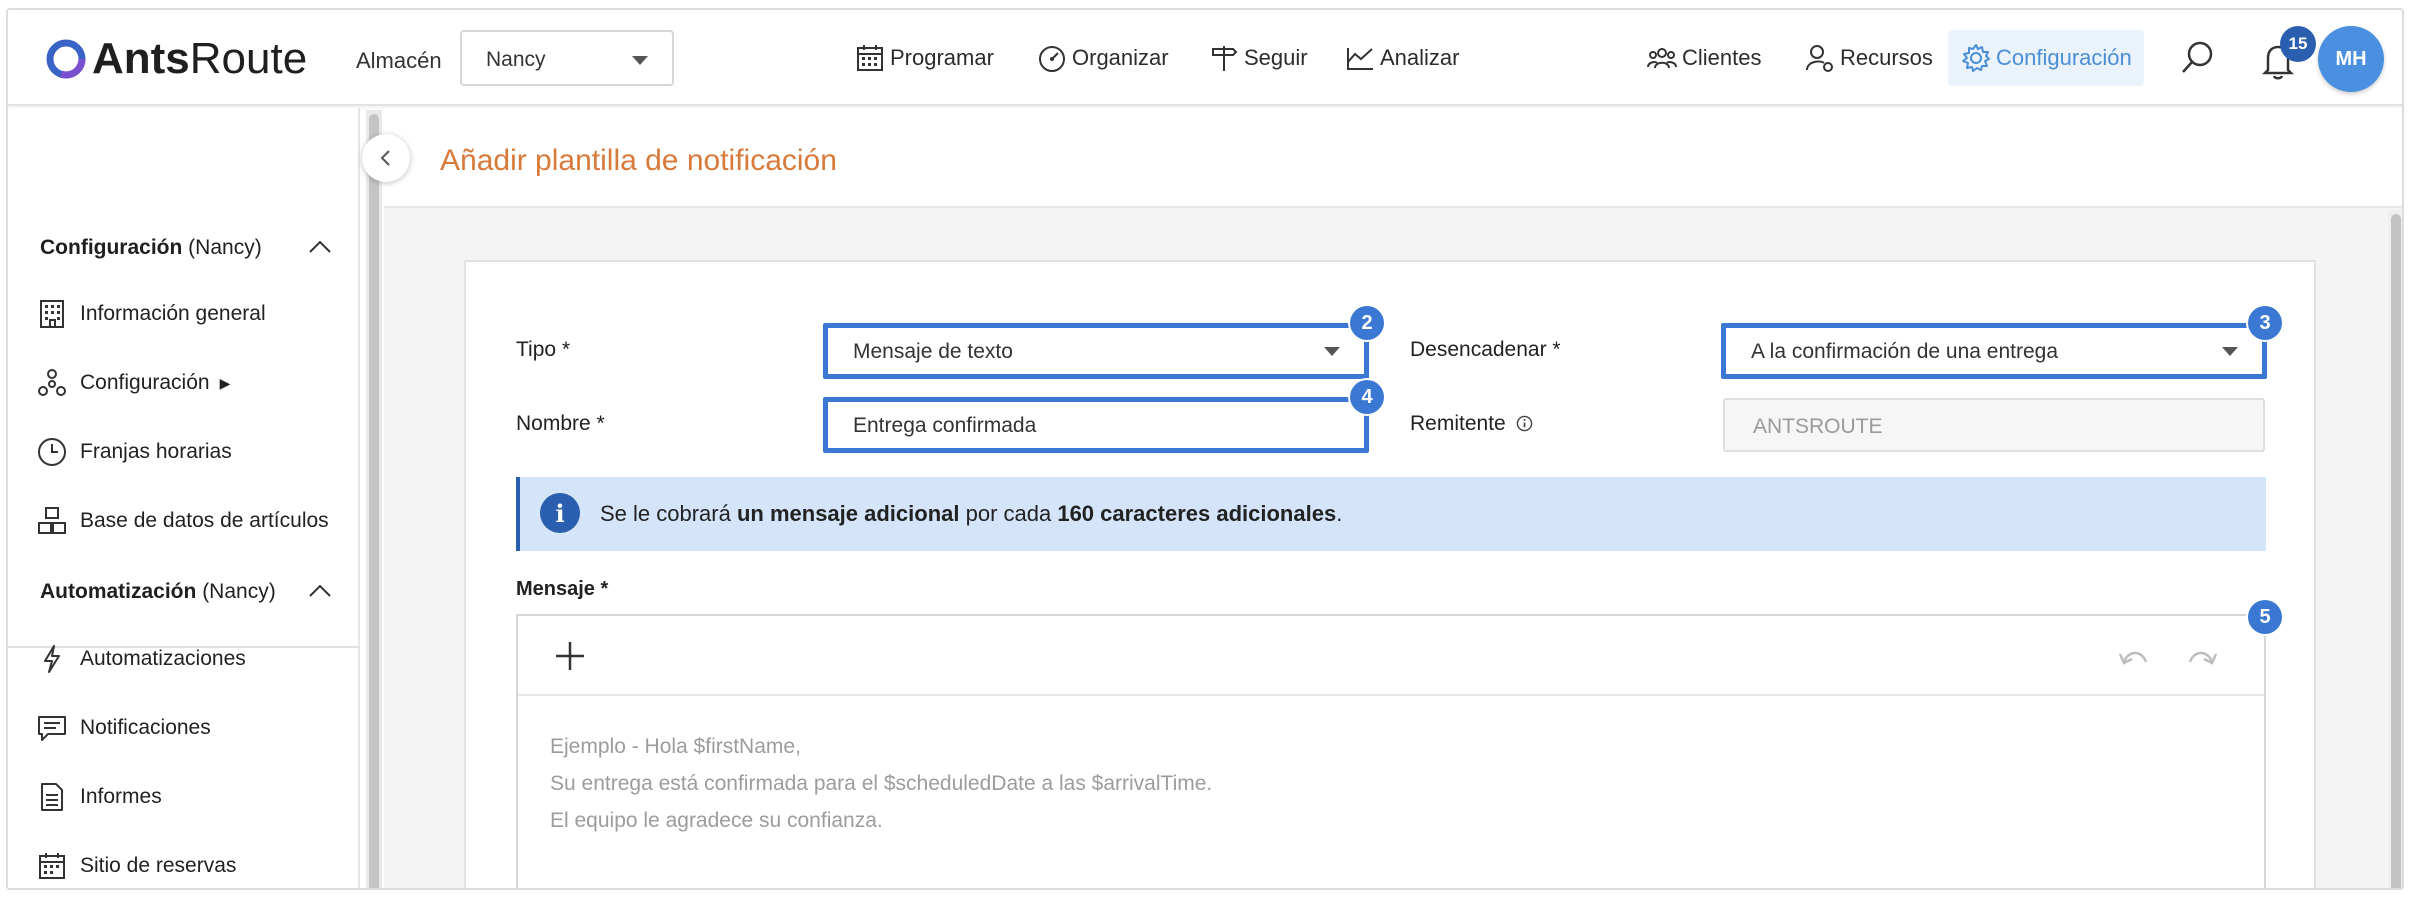 The height and width of the screenshot is (897, 2410). I want to click on undo-icon, so click(2133, 658).